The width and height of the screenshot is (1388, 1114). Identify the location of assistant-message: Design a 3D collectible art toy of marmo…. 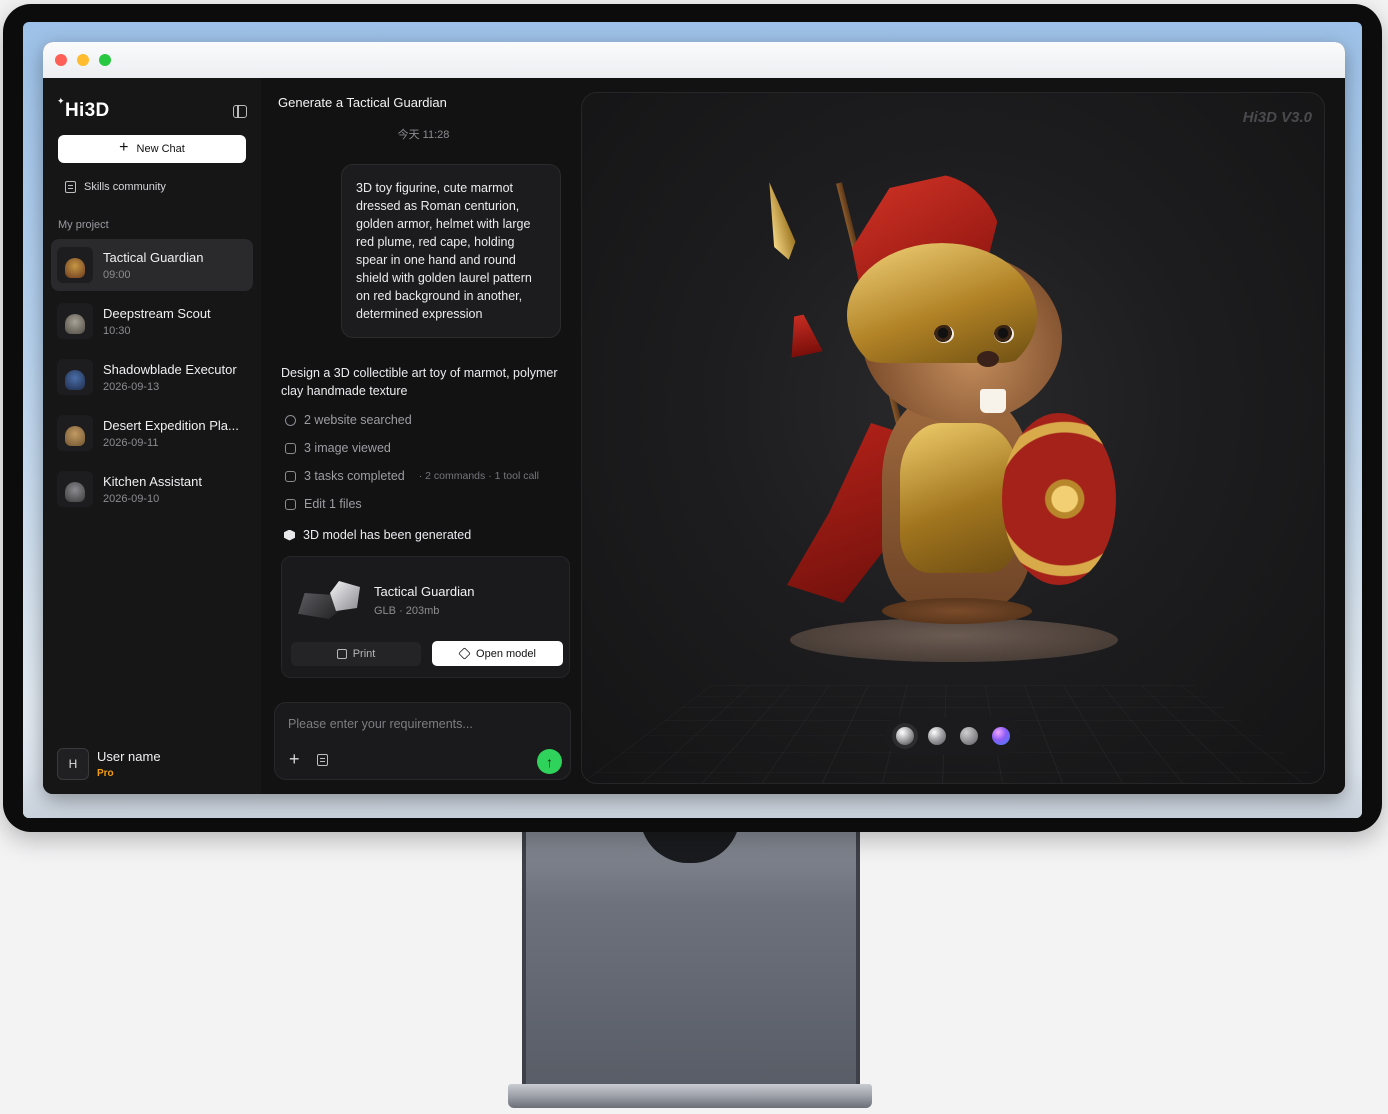
(419, 382).